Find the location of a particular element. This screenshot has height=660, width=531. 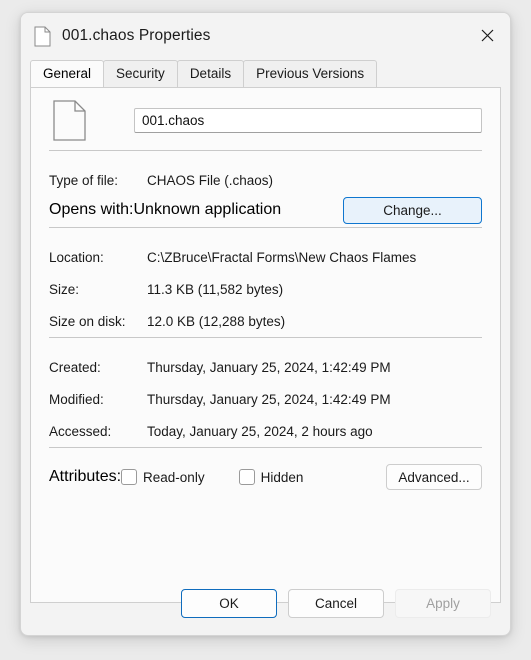

opens-with-value: Unknown application is located at coordinates (207, 209).